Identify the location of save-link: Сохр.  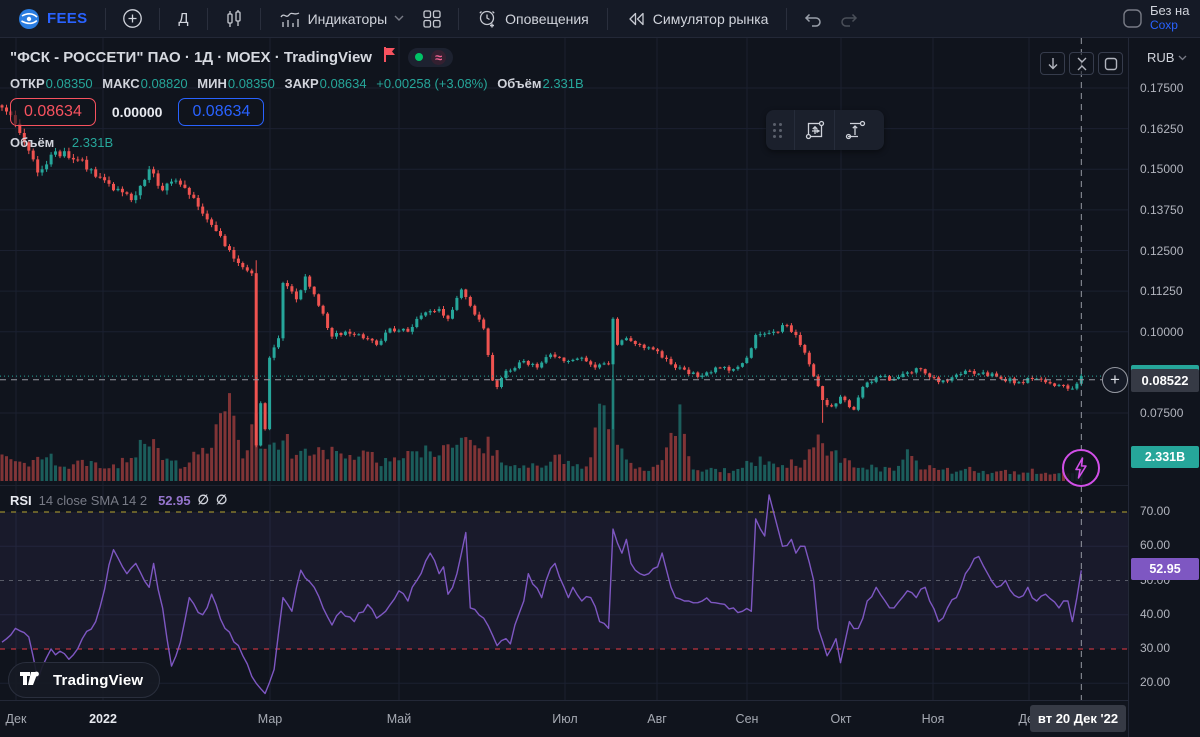
(1175, 25).